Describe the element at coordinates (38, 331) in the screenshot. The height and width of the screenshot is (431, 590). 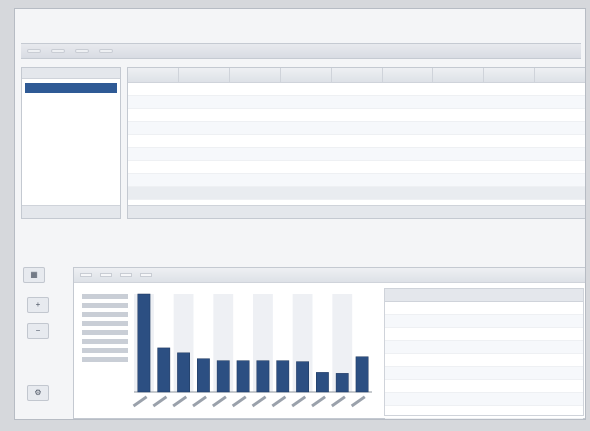
I see `zoom-out-icon: −` at that location.